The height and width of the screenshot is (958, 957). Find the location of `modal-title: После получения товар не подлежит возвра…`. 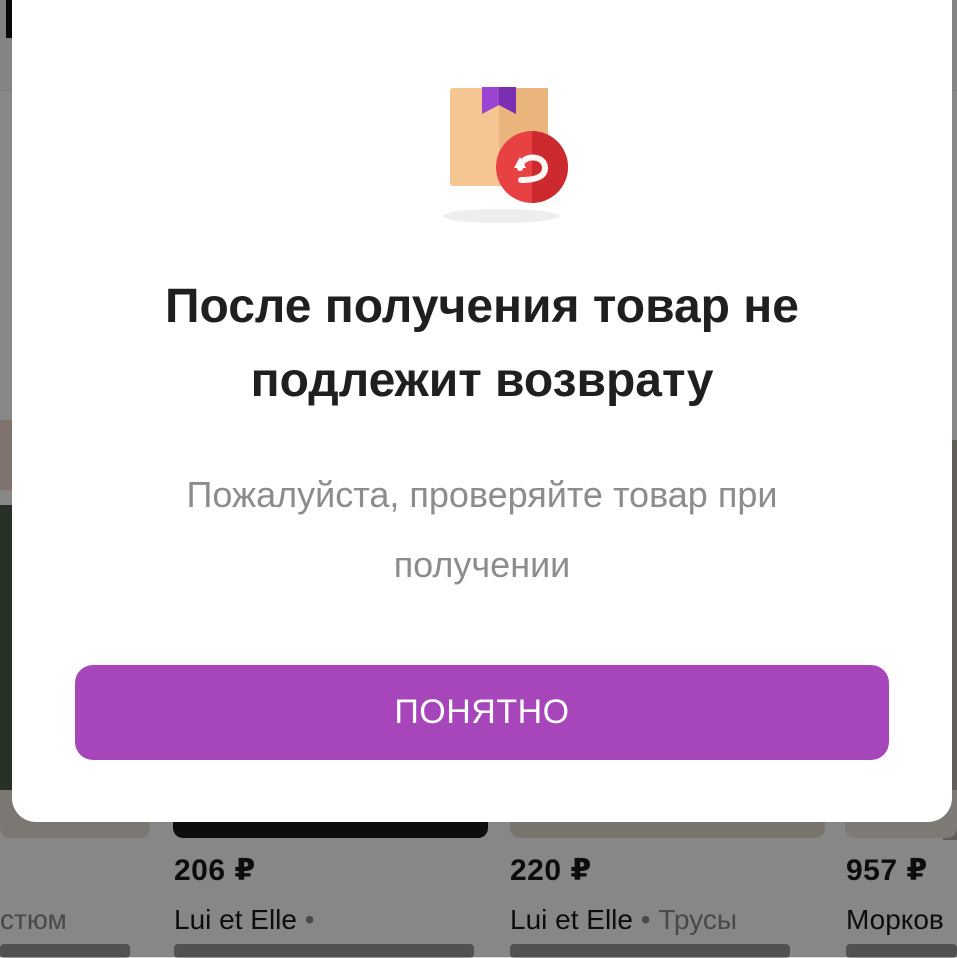

modal-title: После получения товар не подлежит возвра… is located at coordinates (482, 343).